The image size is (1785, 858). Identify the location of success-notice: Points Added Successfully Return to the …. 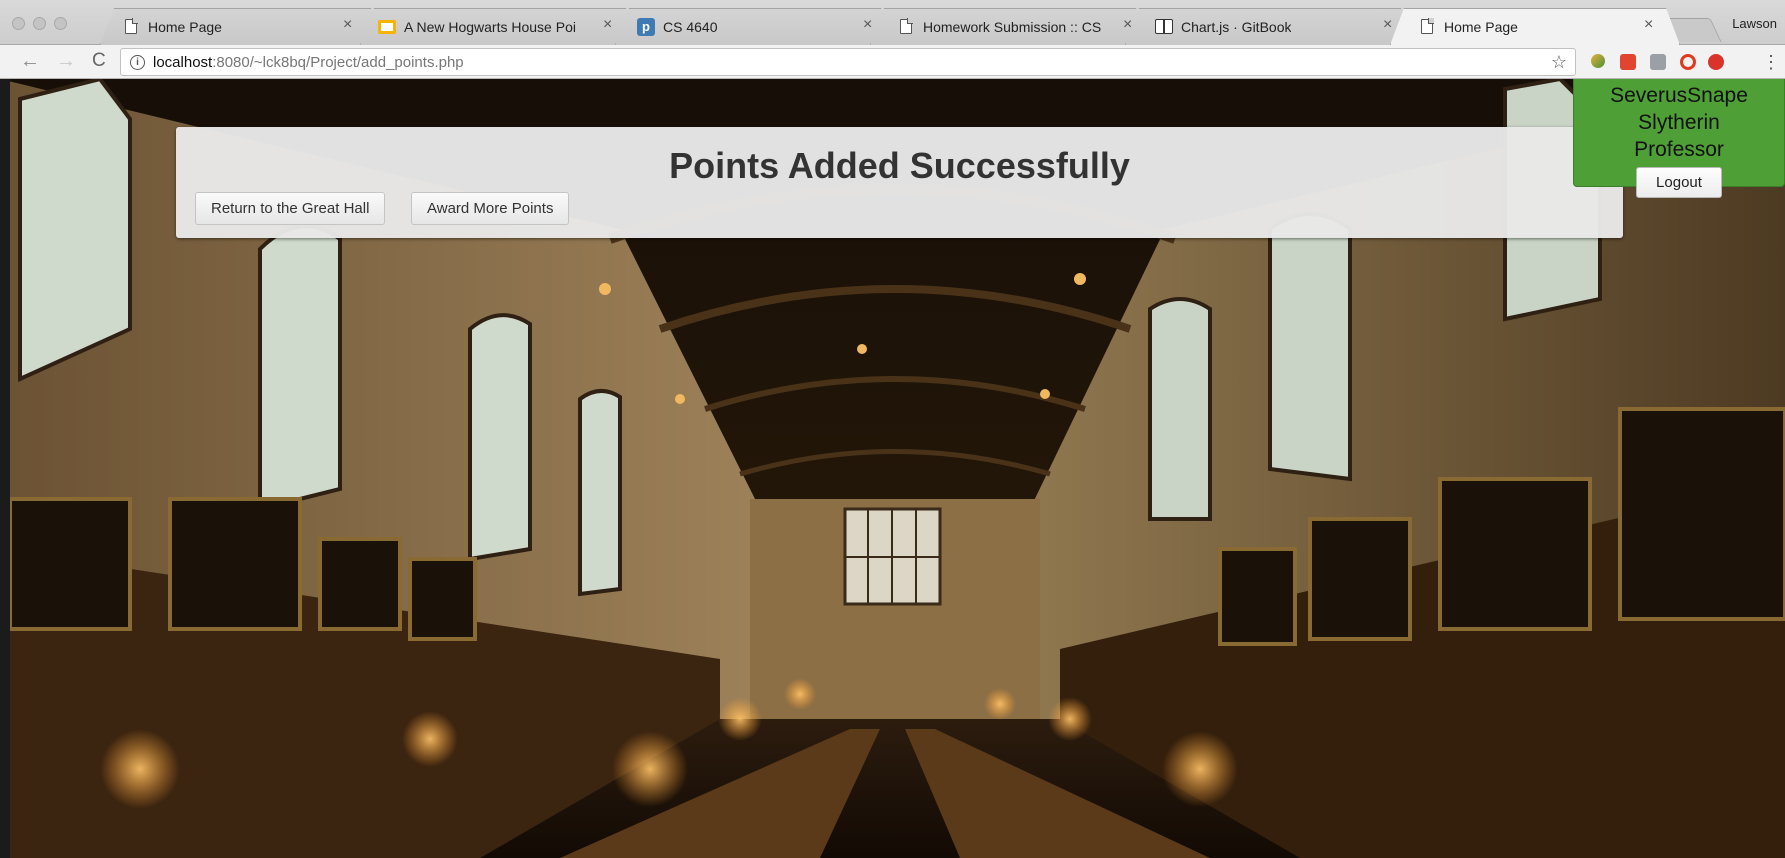
(899, 182).